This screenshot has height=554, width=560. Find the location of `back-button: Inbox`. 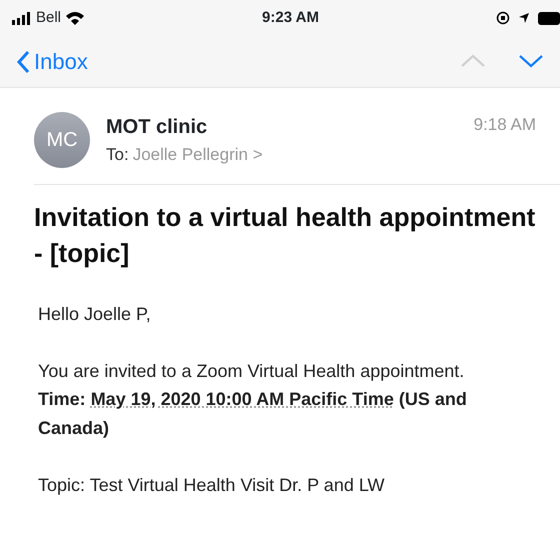

back-button: Inbox is located at coordinates (52, 61).